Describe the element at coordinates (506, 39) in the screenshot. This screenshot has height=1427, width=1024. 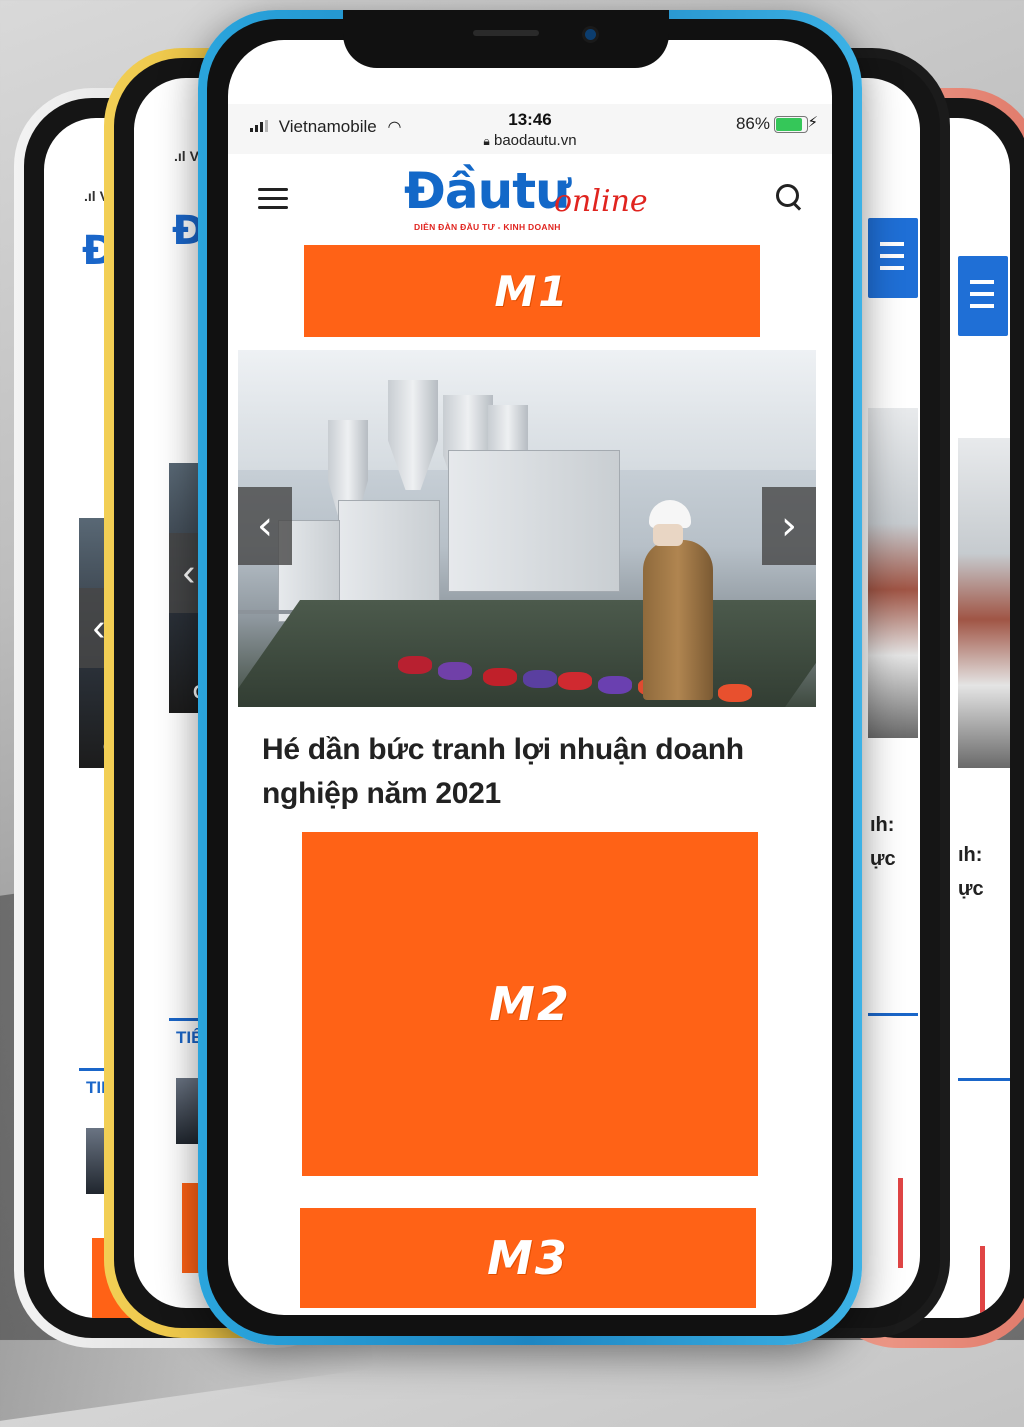
I see `phone-notch` at that location.